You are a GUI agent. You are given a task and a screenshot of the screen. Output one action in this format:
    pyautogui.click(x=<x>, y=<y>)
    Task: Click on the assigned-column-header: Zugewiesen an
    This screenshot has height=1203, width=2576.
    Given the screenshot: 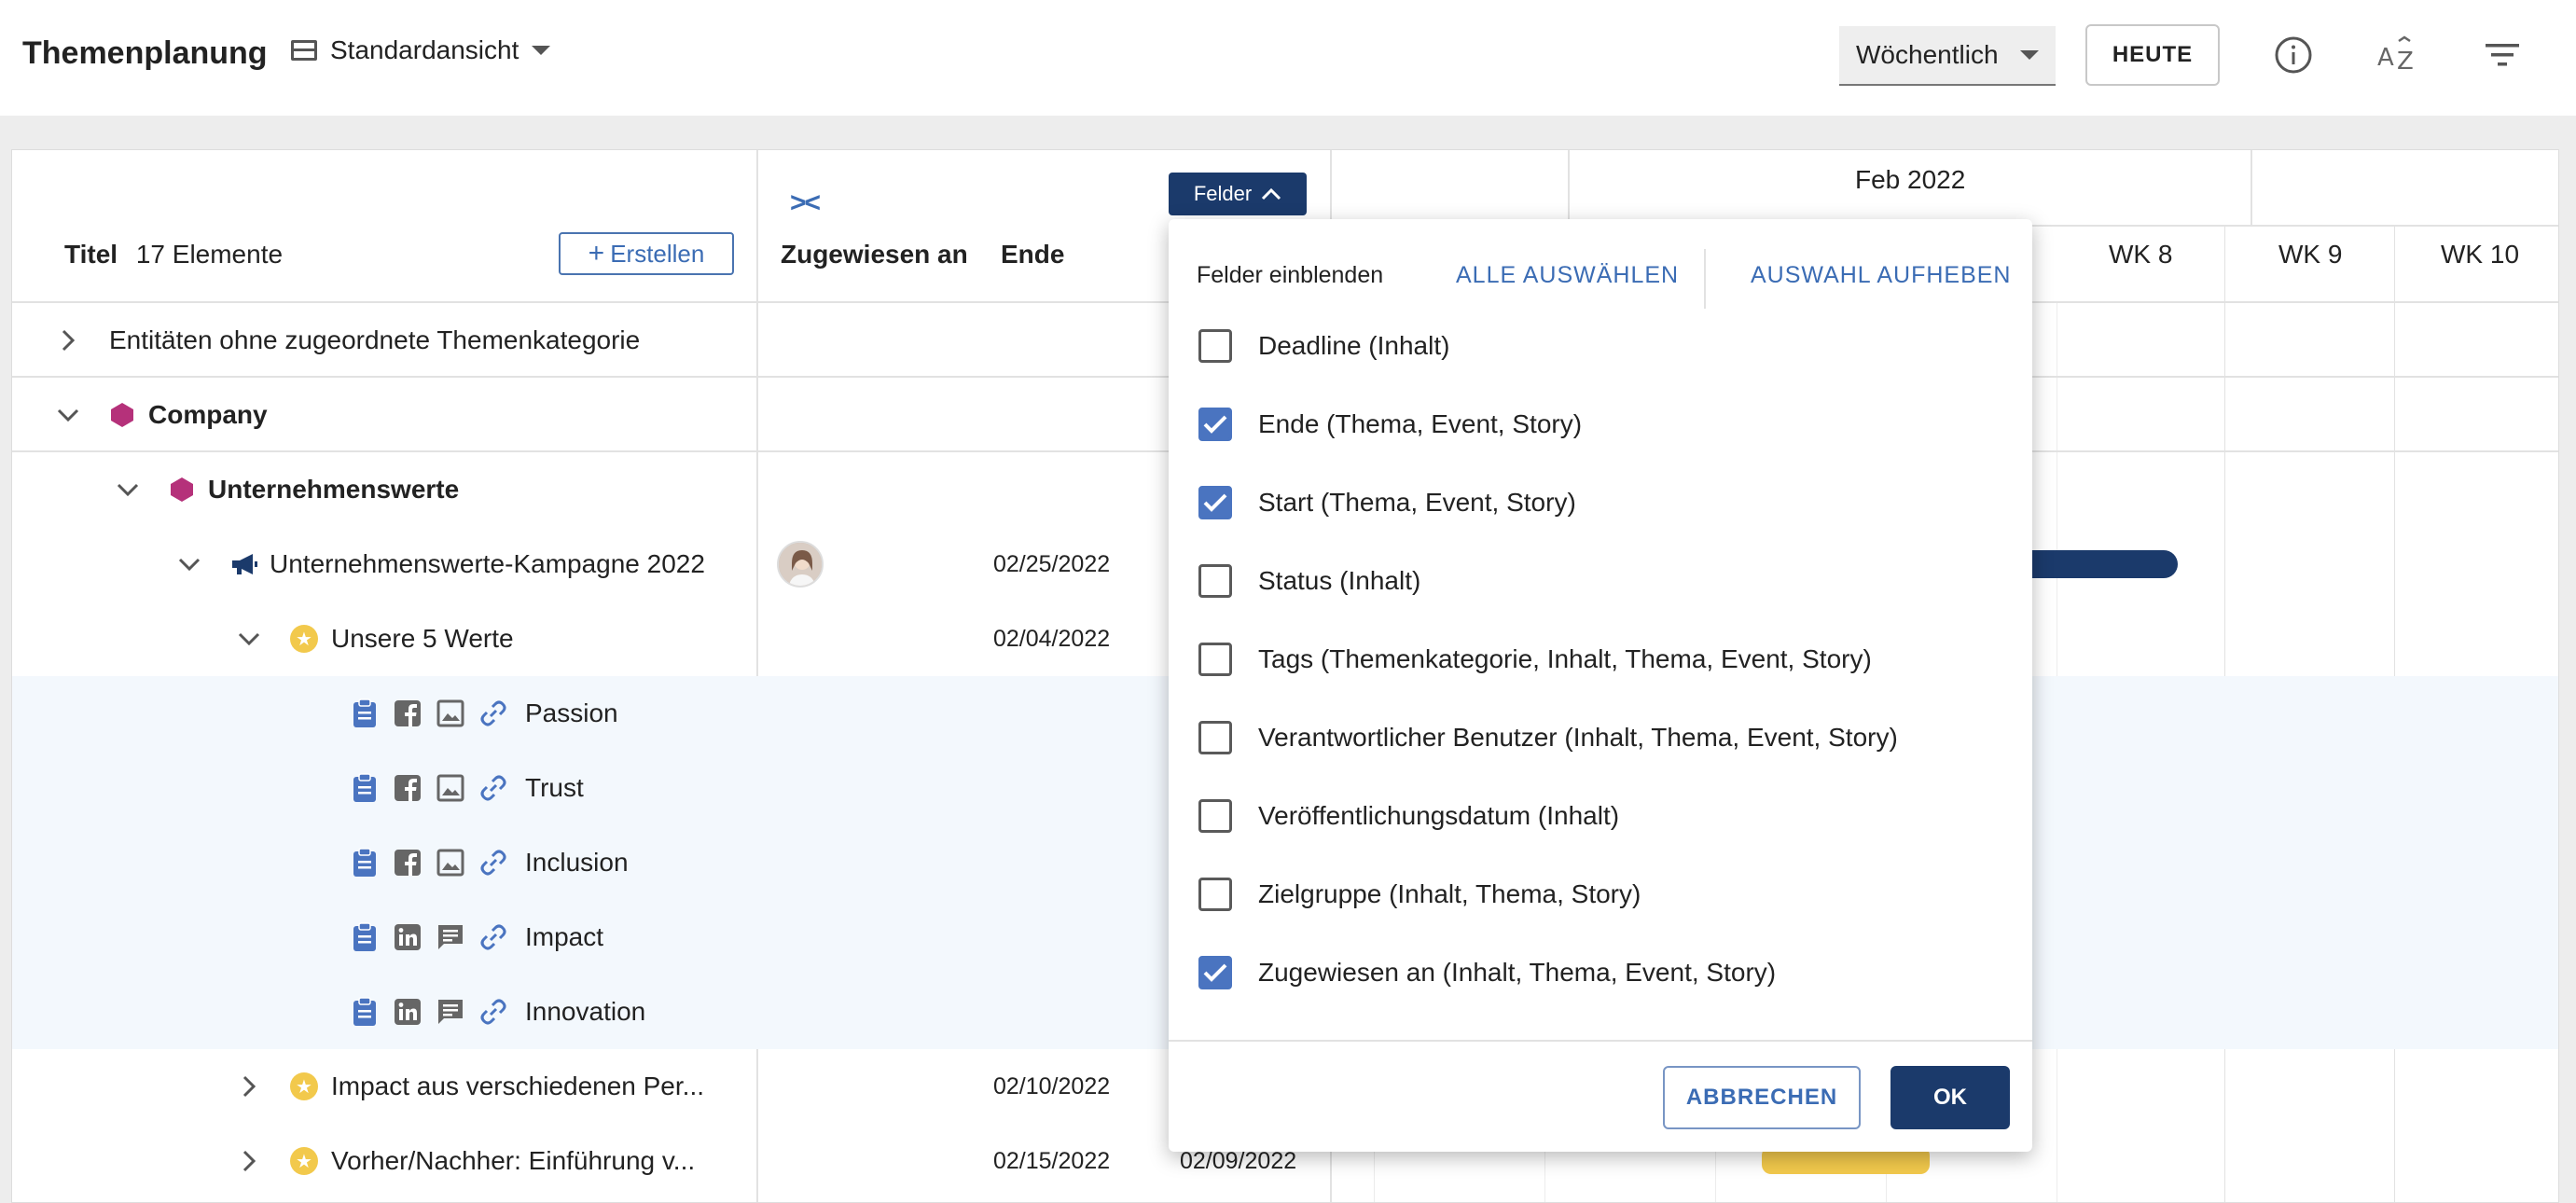 What is the action you would take?
    pyautogui.click(x=874, y=255)
    